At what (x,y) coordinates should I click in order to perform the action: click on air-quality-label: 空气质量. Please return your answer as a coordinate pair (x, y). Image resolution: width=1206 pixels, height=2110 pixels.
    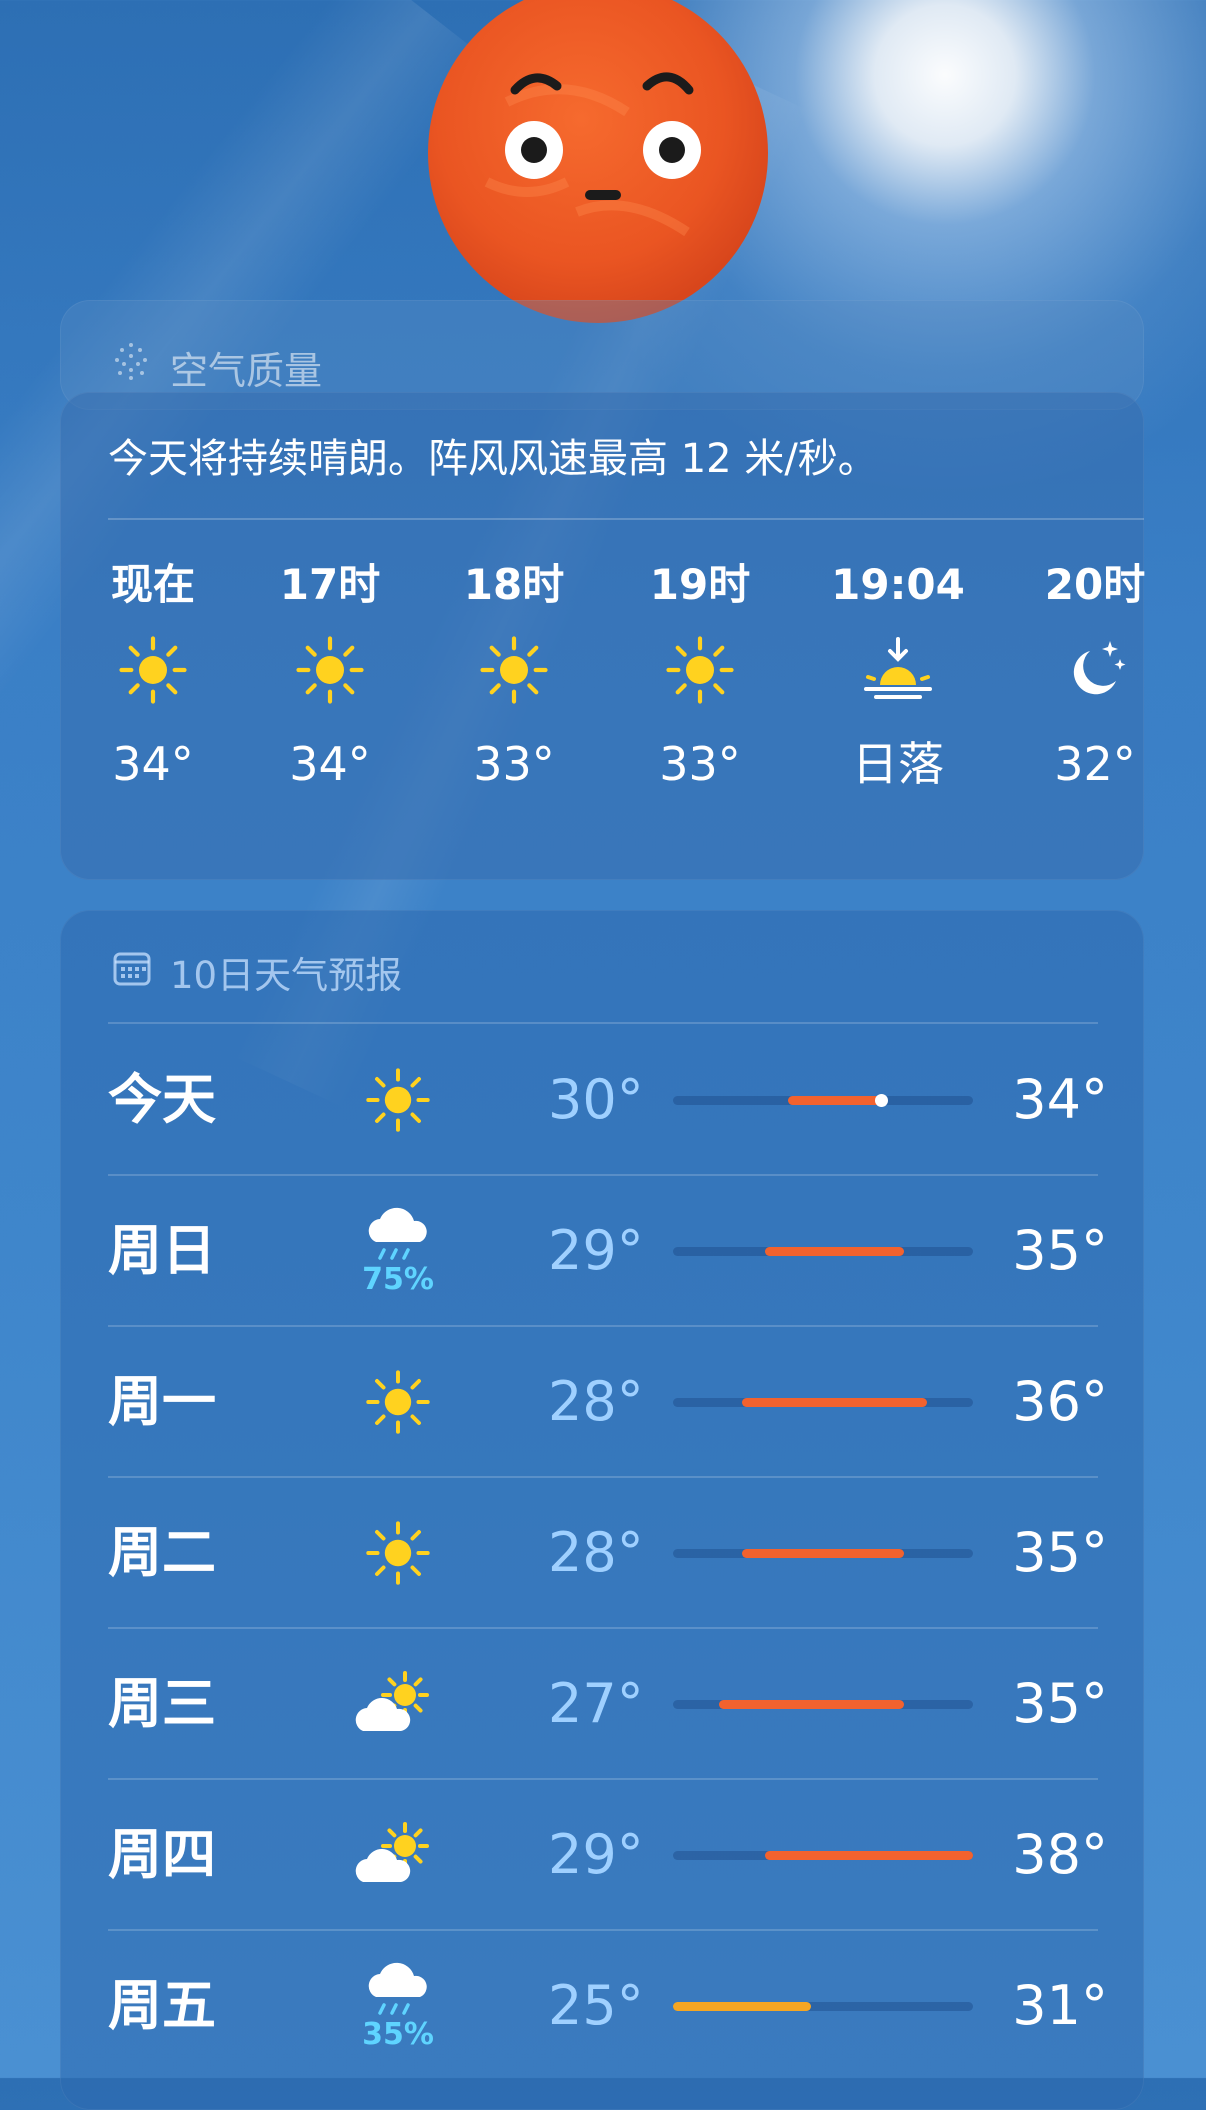
    Looking at the image, I should click on (246, 371).